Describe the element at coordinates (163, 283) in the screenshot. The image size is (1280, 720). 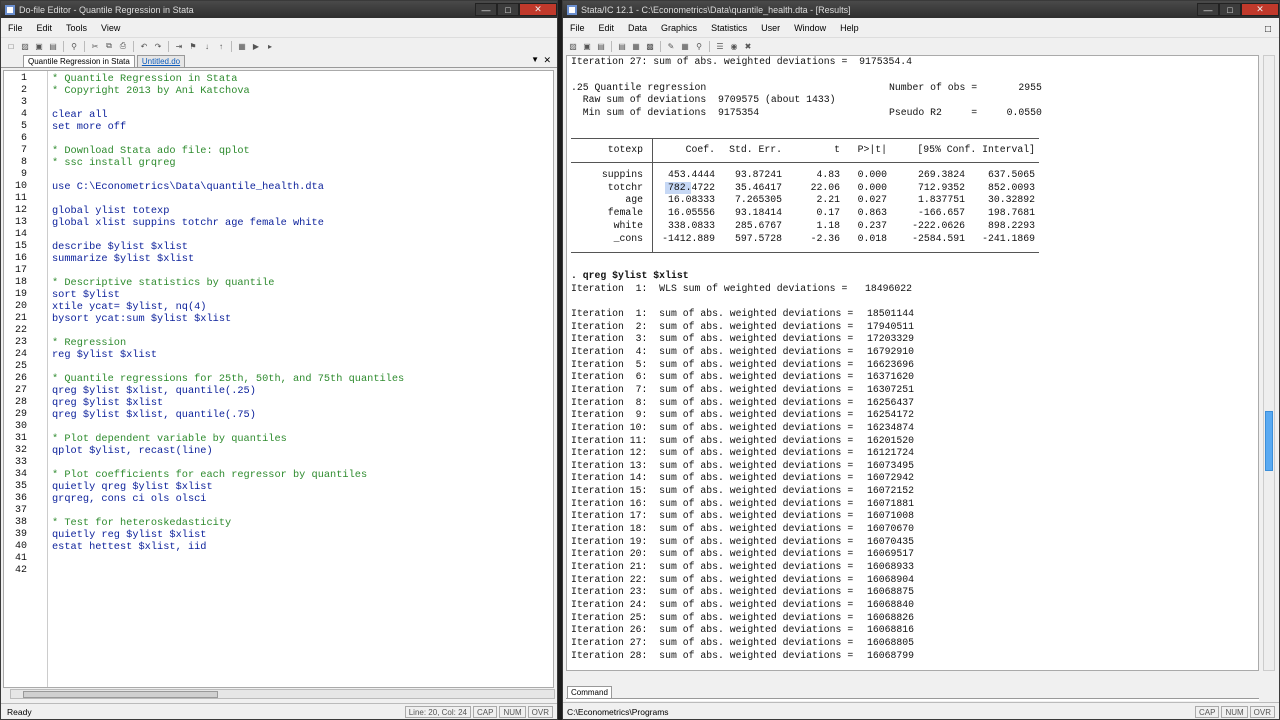
I see `code-line: * Descriptive statistics by quantile` at that location.